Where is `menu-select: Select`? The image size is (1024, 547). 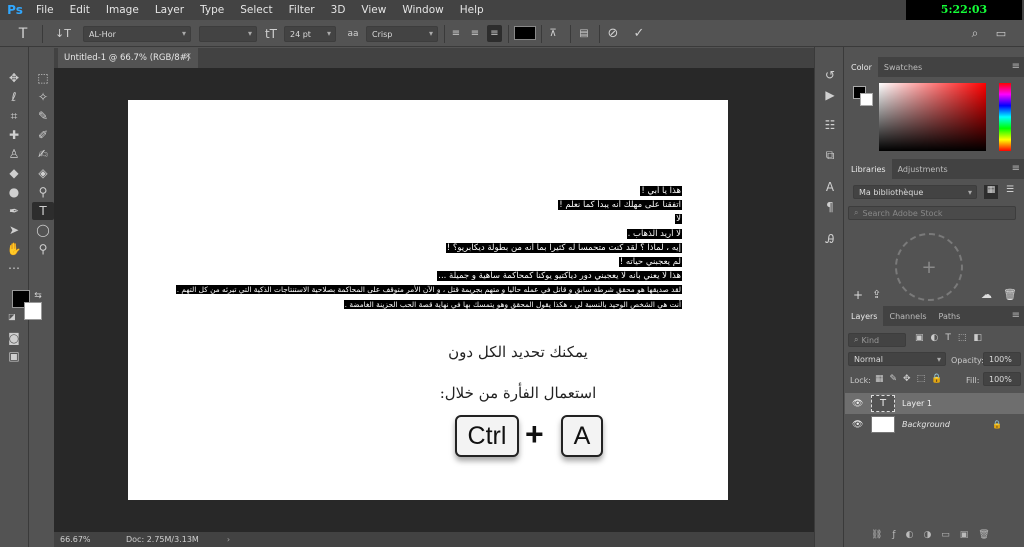
menu-select: Select is located at coordinates (256, 10).